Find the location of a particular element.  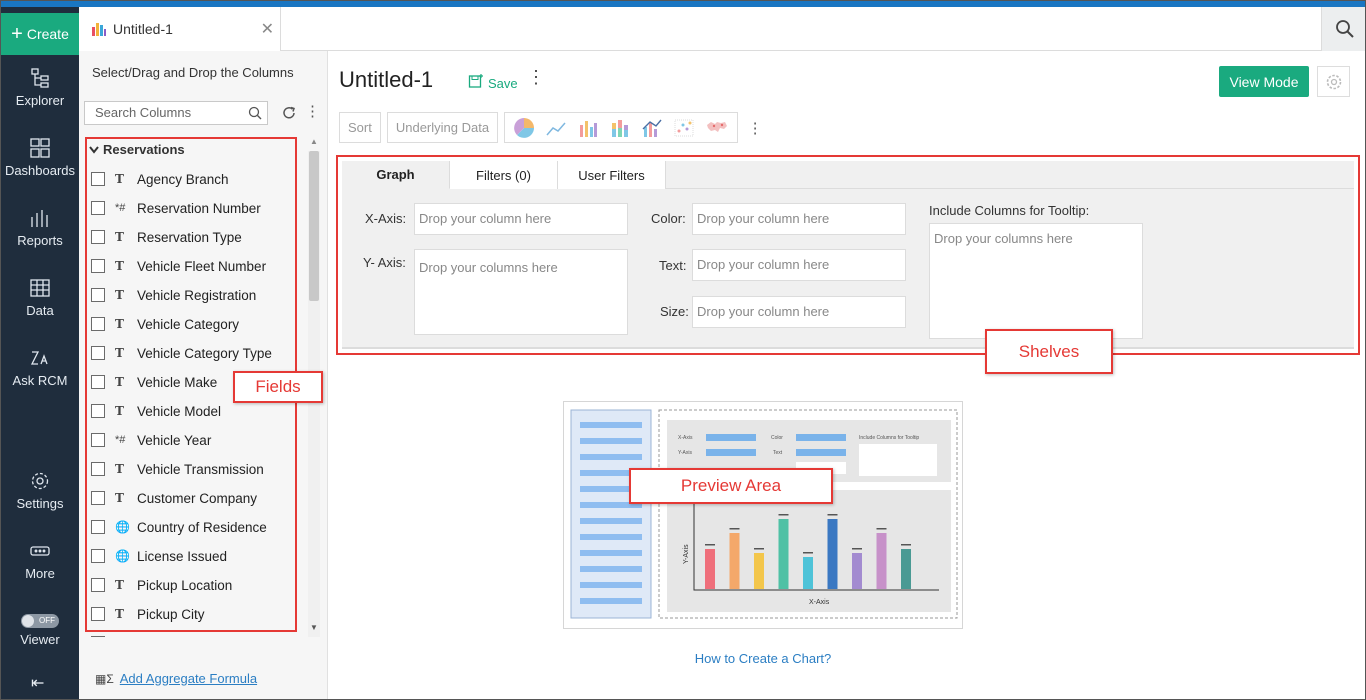

viewer-toggle: OFF is located at coordinates (40, 621).